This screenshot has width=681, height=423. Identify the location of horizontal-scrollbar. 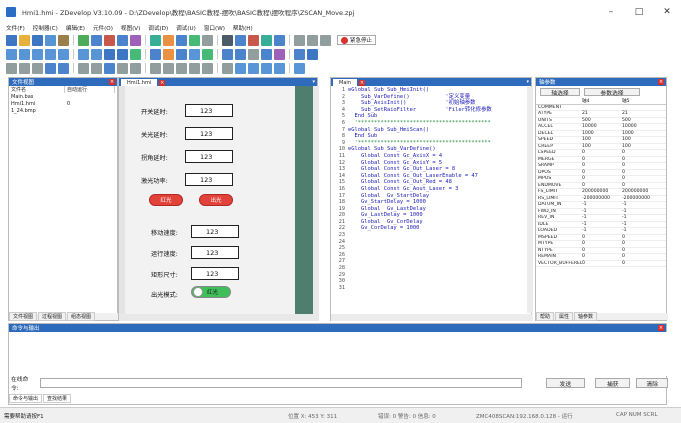
(219, 317).